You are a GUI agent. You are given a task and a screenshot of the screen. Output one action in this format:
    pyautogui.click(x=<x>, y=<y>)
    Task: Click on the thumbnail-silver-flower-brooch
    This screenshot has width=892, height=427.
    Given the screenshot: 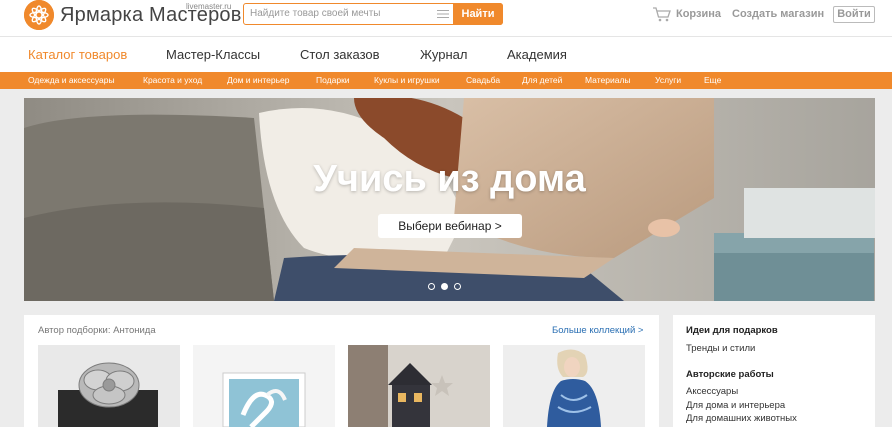 What is the action you would take?
    pyautogui.click(x=109, y=386)
    